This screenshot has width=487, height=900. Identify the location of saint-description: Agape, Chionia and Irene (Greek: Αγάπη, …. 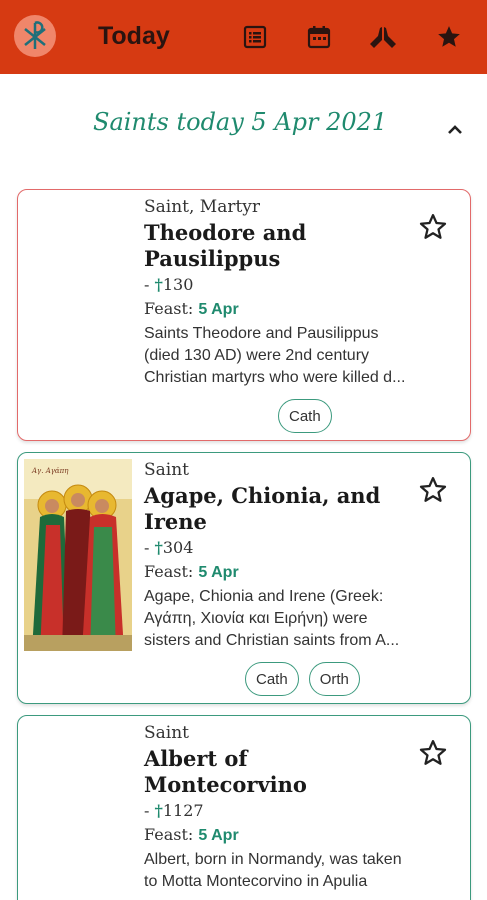
(272, 618).